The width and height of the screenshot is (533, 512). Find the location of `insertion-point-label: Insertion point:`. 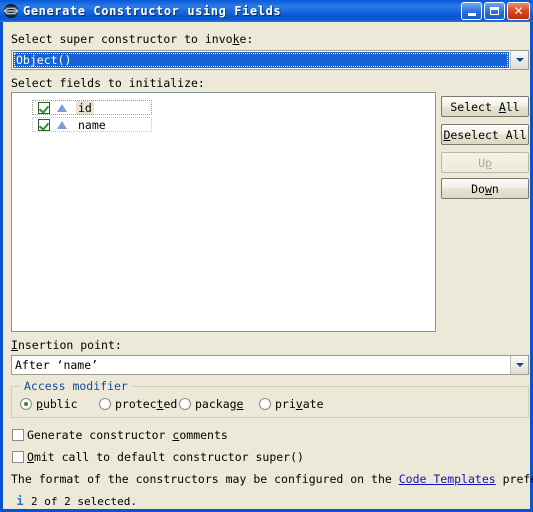

insertion-point-label: Insertion point: is located at coordinates (66, 345).